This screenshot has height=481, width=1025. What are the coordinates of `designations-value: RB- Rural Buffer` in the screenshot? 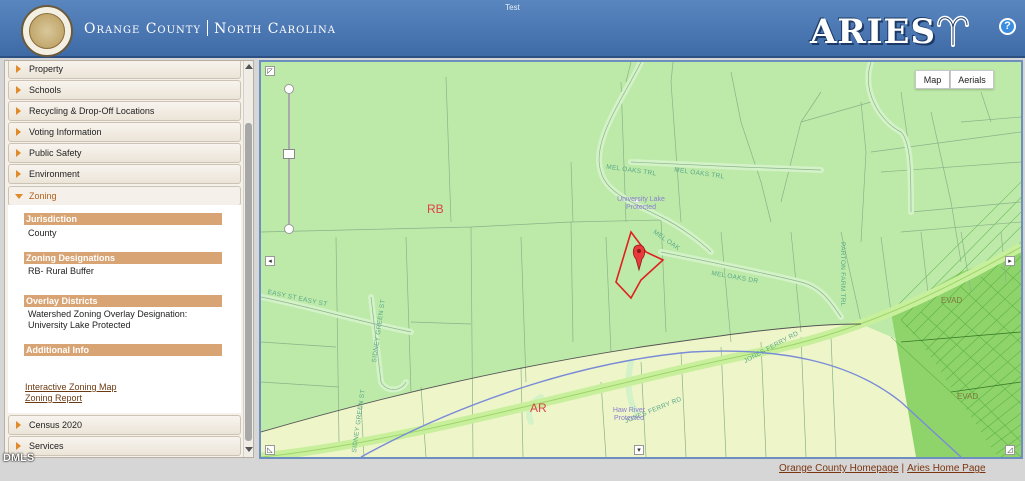 It's located at (61, 271).